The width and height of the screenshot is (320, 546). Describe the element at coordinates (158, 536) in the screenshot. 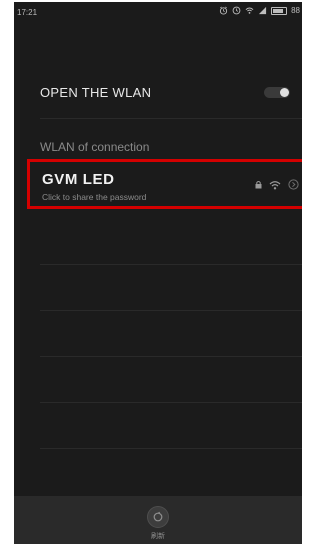

I see `refresh-label: 刷新` at that location.